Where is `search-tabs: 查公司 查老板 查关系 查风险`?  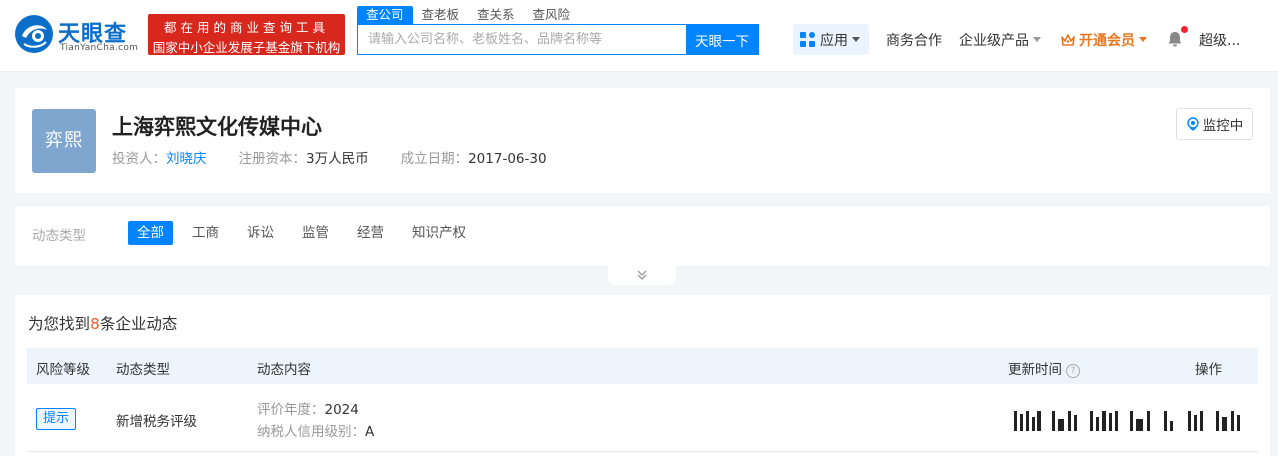 search-tabs: 查公司 查老板 查关系 查风险 is located at coordinates (468, 15).